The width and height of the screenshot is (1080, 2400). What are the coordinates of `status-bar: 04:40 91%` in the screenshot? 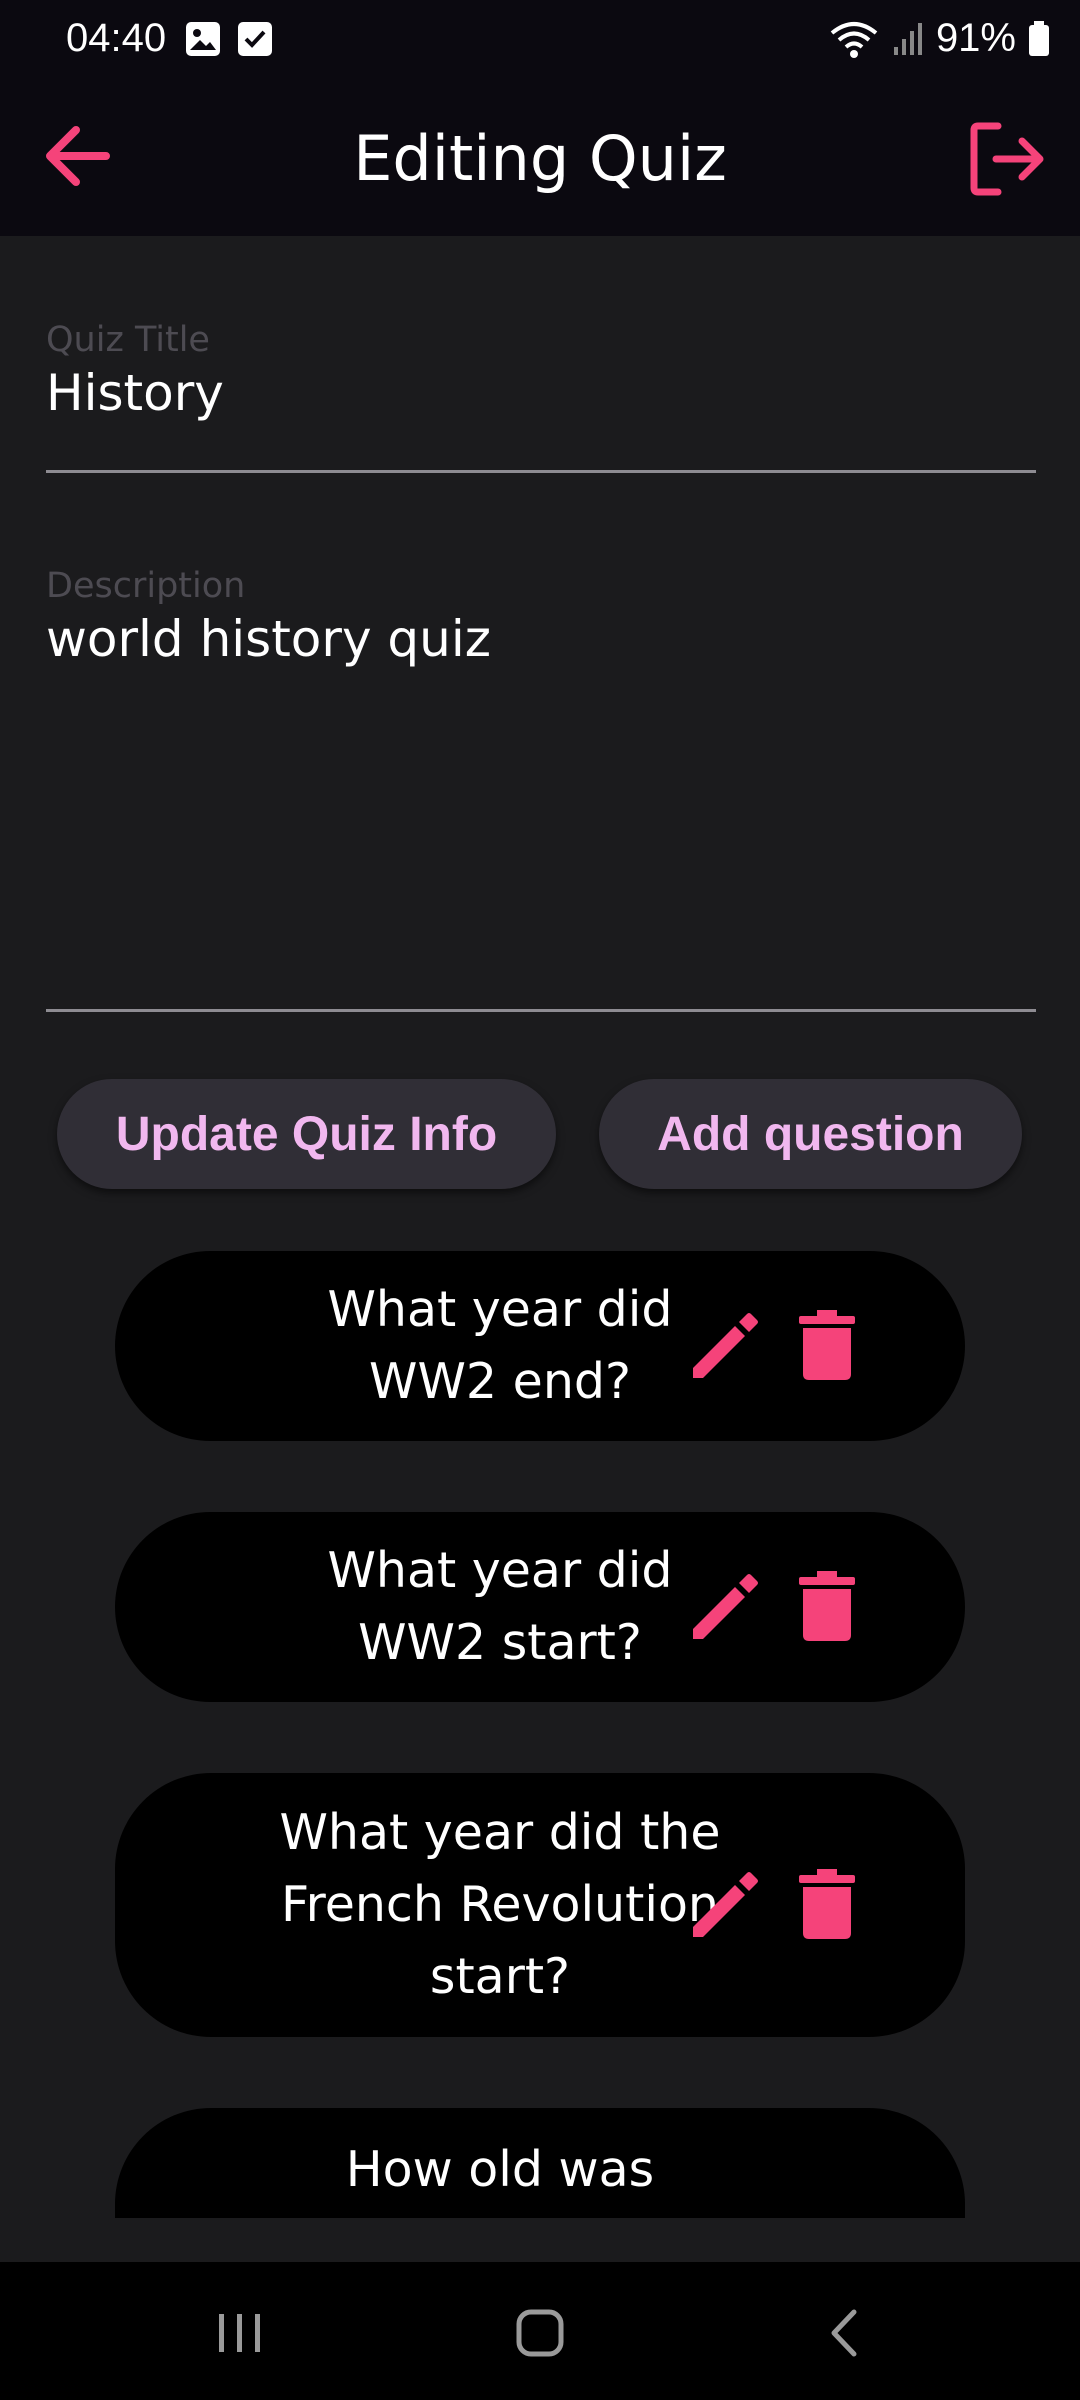 It's located at (540, 39).